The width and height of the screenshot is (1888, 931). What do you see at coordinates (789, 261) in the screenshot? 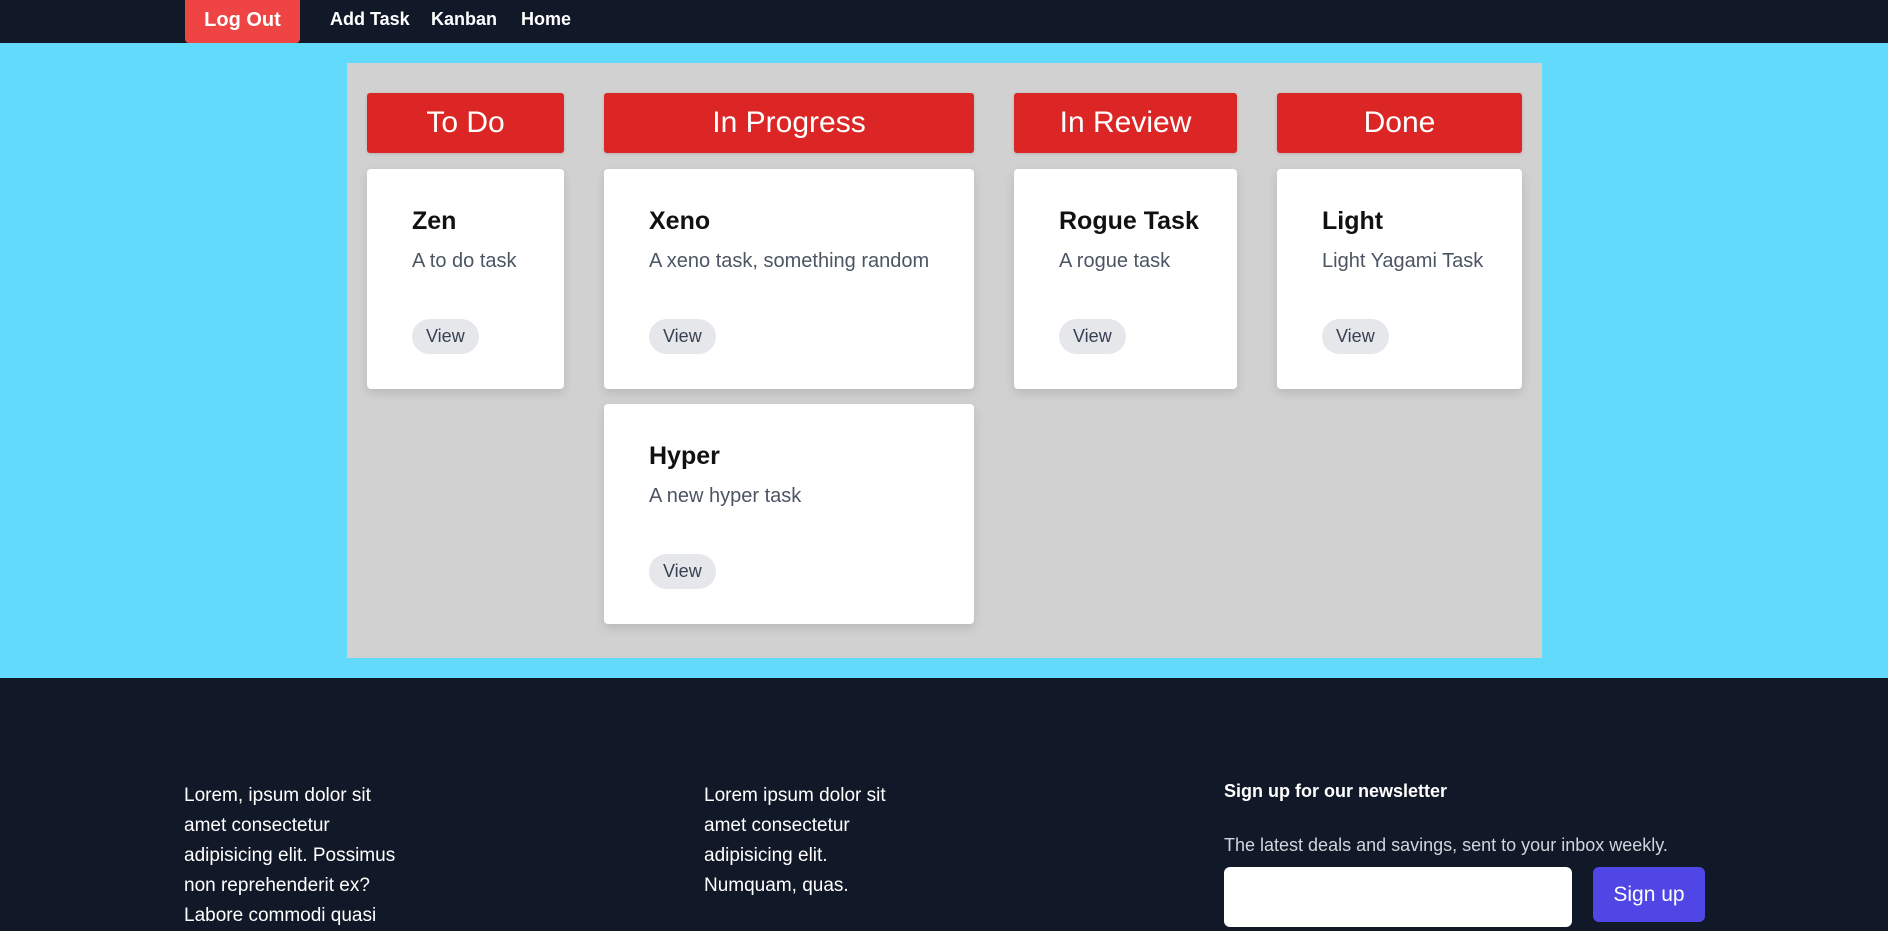
I see `card-description: A xeno task, something random` at bounding box center [789, 261].